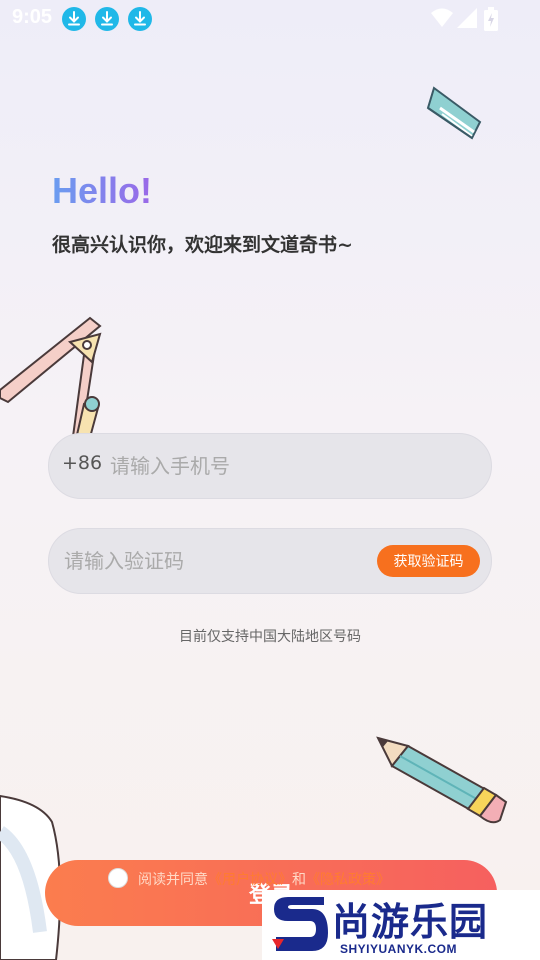 Image resolution: width=540 pixels, height=960 pixels. What do you see at coordinates (32, 17) in the screenshot?
I see `status-time: 9:05` at bounding box center [32, 17].